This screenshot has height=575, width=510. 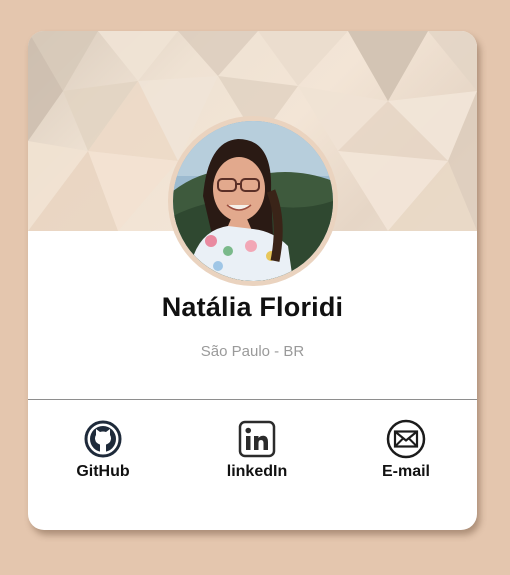 I want to click on email-link: E-mail, so click(x=406, y=450).